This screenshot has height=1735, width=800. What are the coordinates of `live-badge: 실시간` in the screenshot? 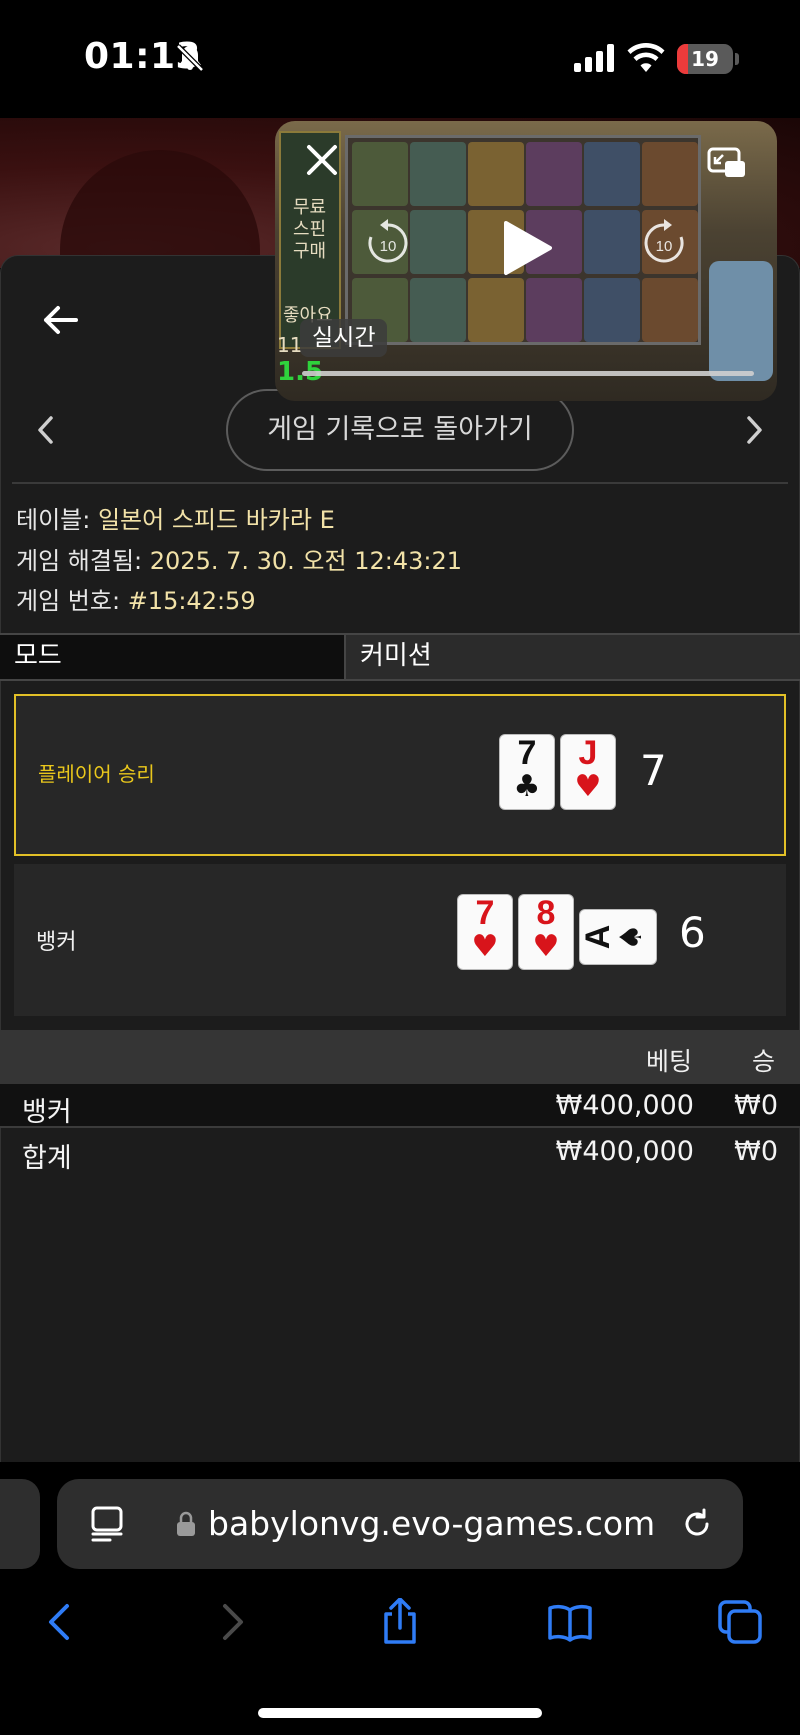 It's located at (344, 338).